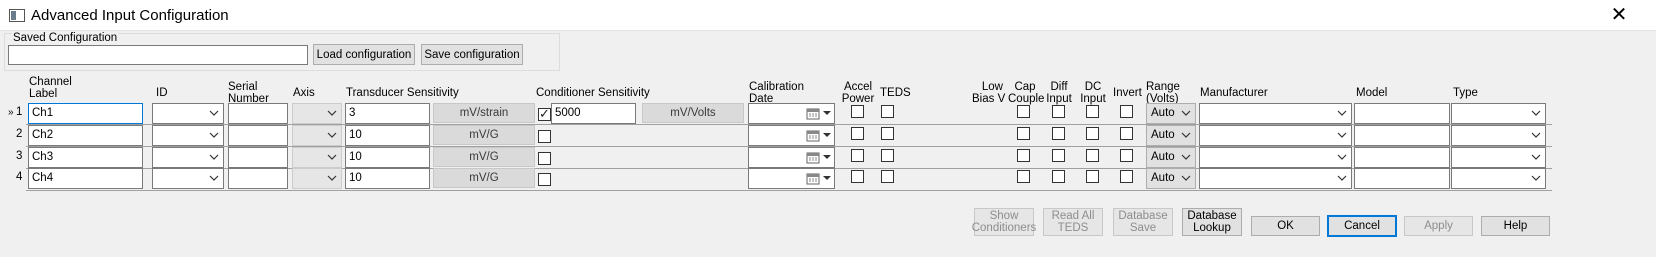  Describe the element at coordinates (472, 54) in the screenshot. I see `save-configuration-button: Save configuration` at that location.